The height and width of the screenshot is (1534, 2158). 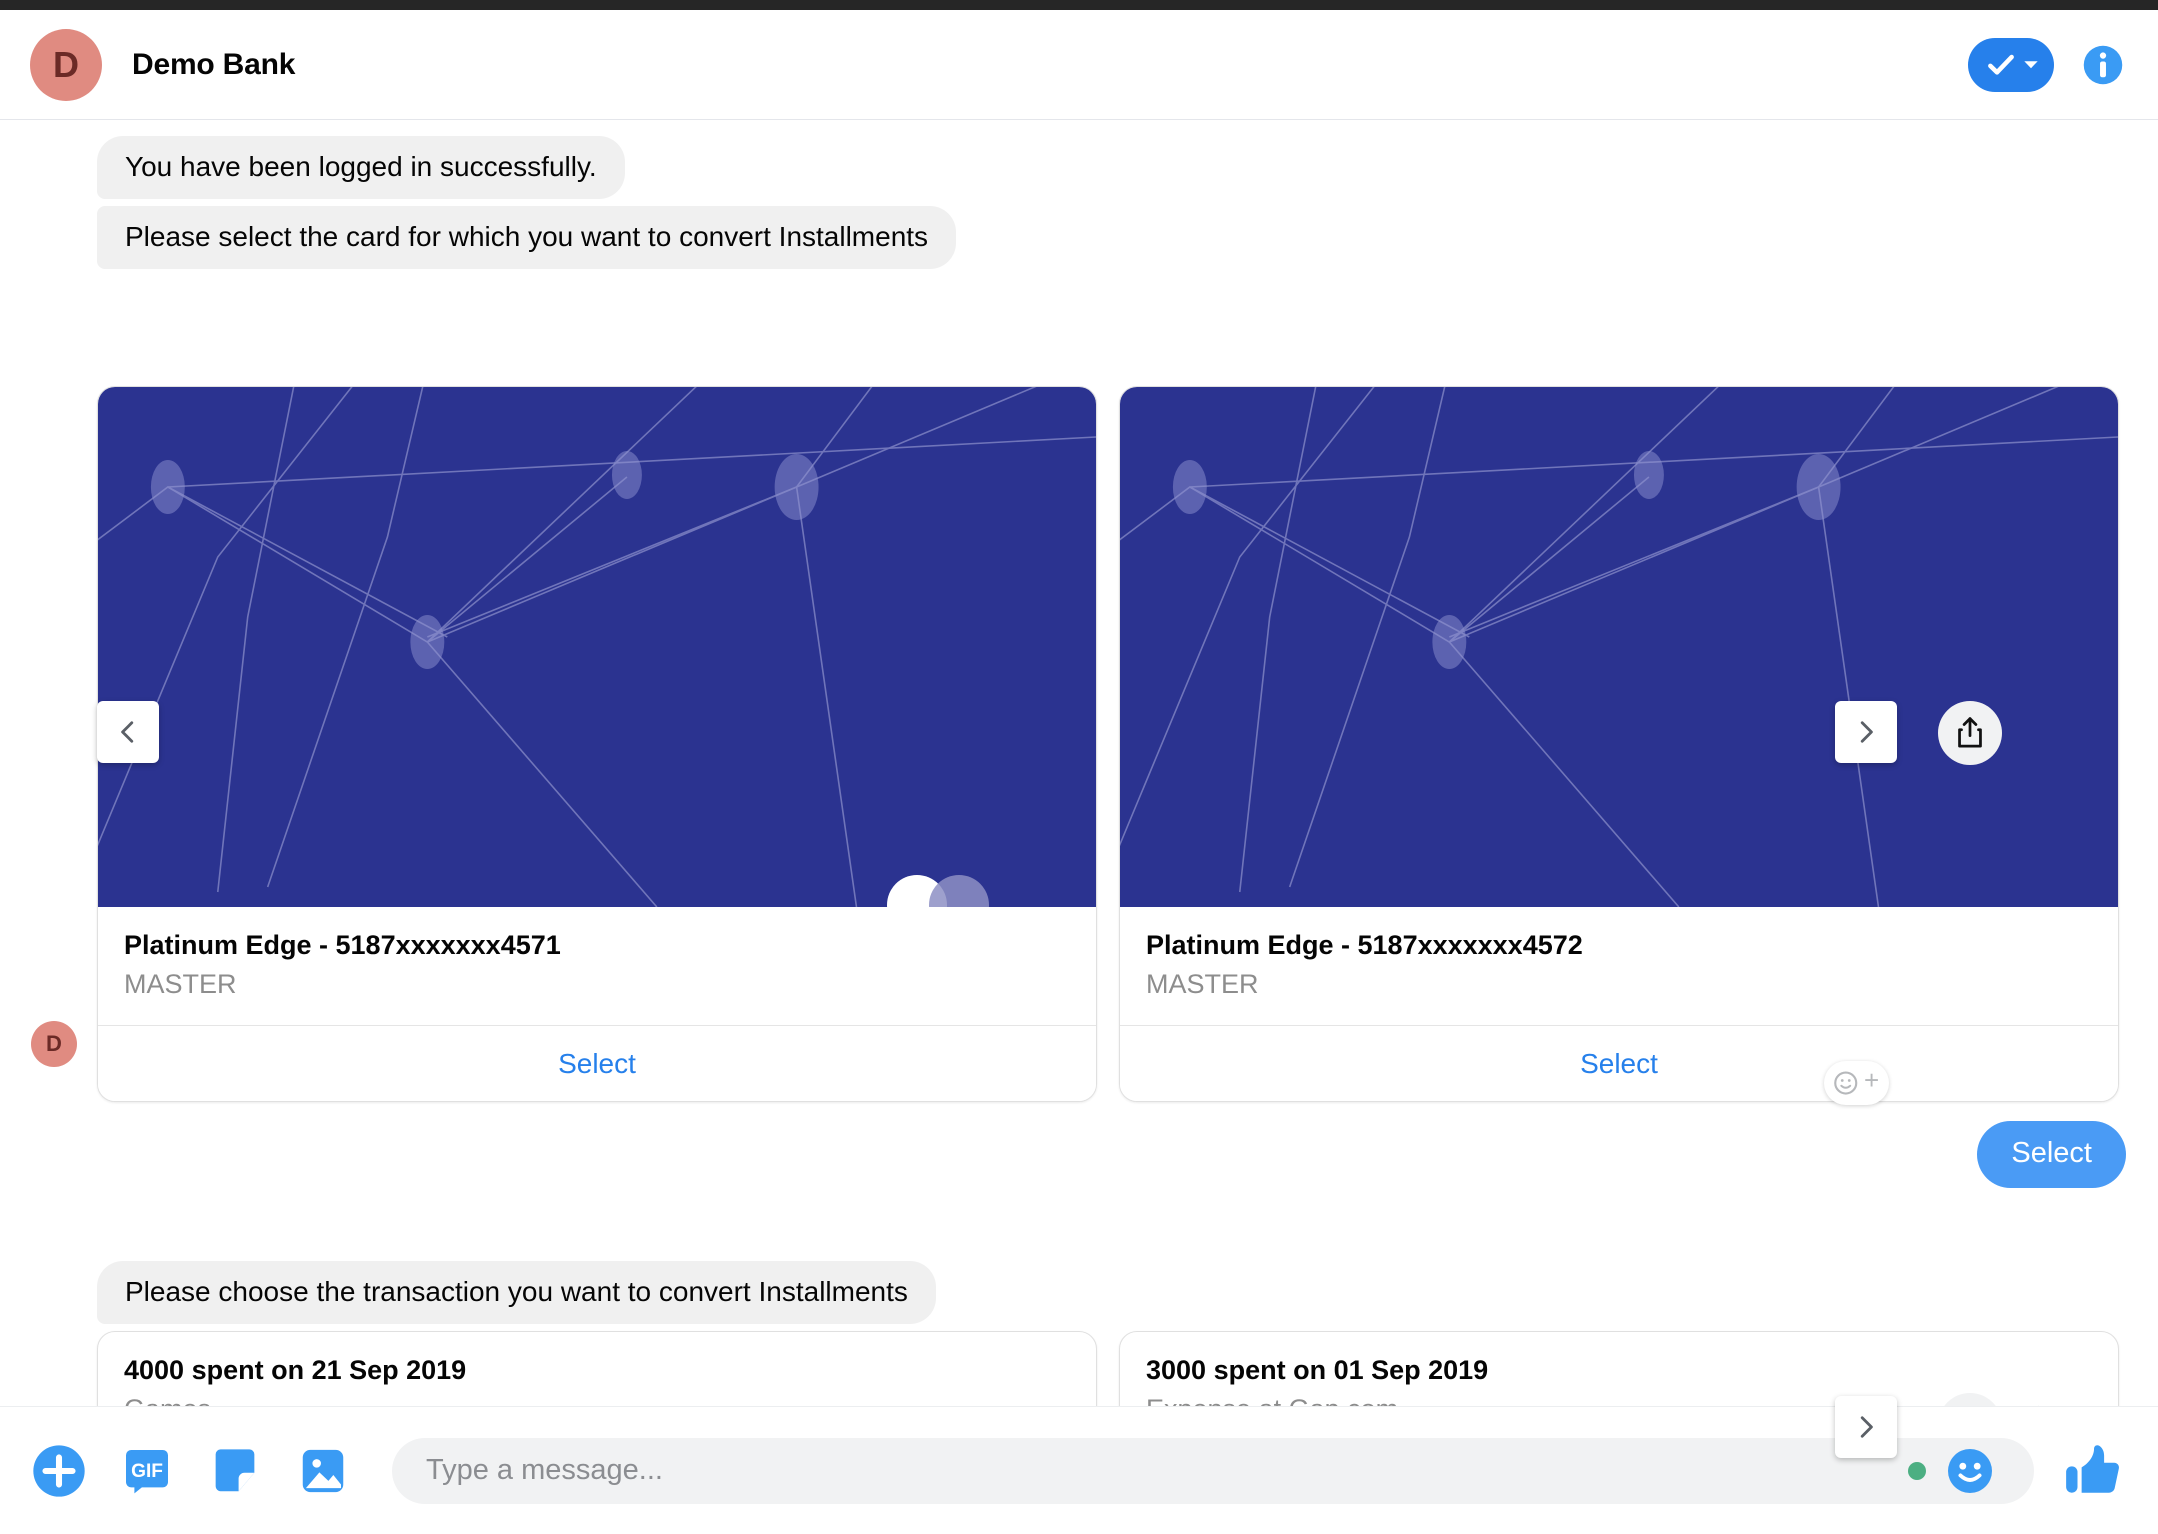 I want to click on image-button, so click(x=323, y=1471).